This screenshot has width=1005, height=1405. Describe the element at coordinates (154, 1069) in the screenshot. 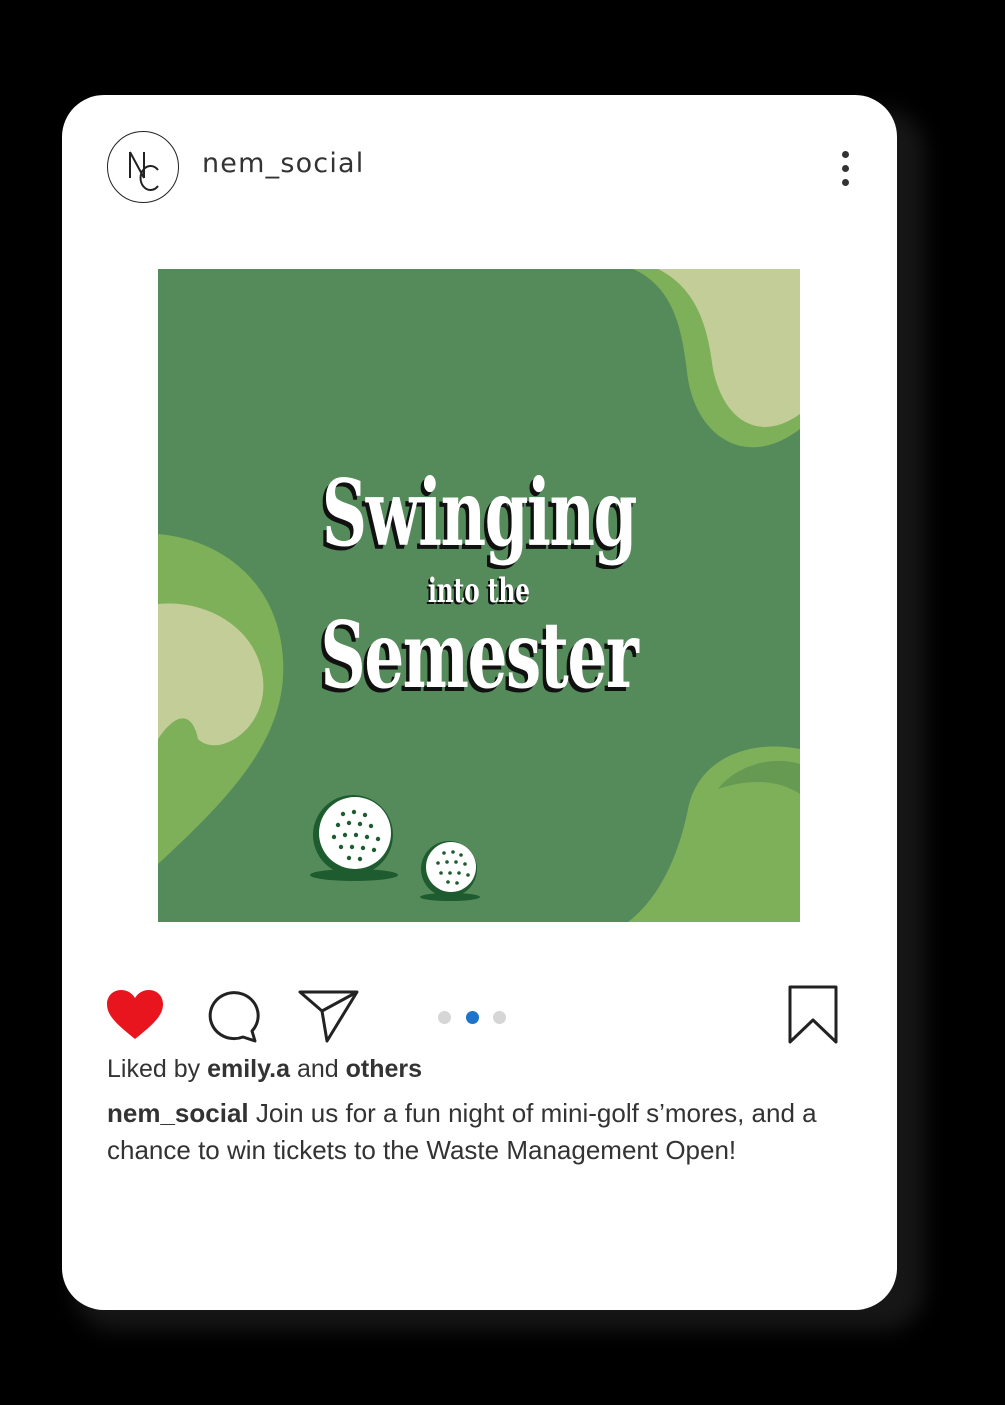

I see `likes-prefix: Liked by` at that location.